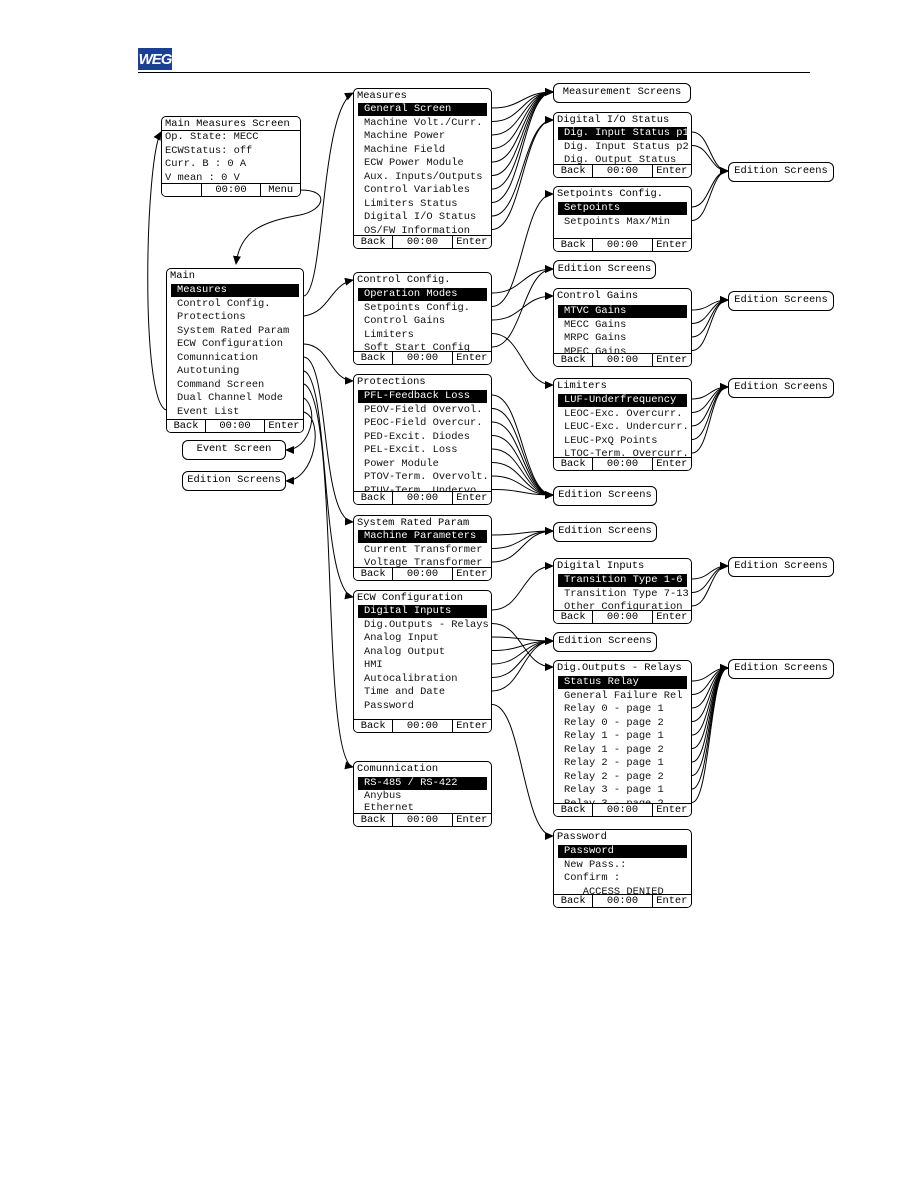 This screenshot has height=1188, width=918. I want to click on menu-item: LUF-Underfrequency, so click(622, 400).